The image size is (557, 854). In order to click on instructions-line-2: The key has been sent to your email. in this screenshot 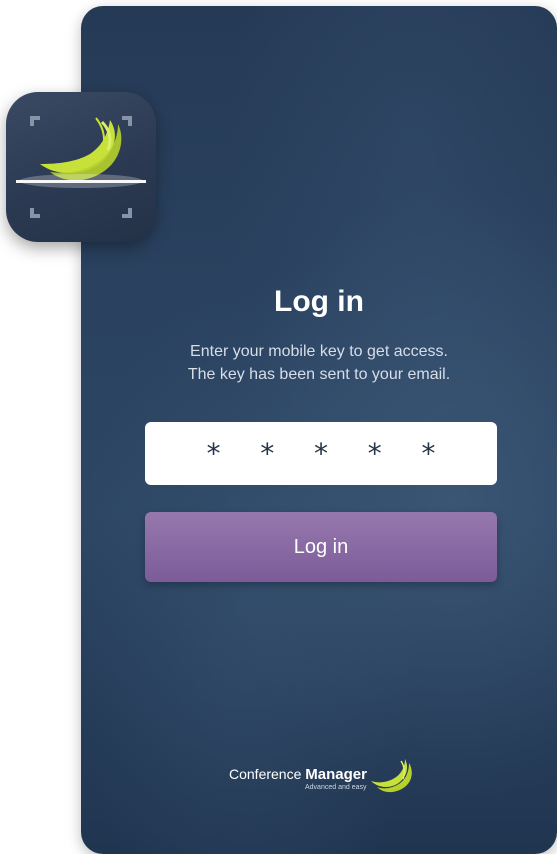, I will do `click(319, 374)`.